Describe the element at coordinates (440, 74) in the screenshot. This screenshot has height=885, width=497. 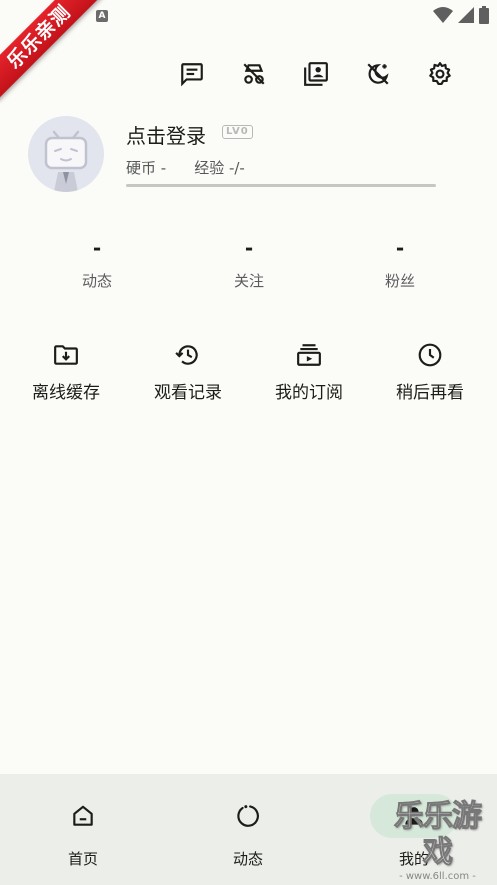
I see `settings-icon` at that location.